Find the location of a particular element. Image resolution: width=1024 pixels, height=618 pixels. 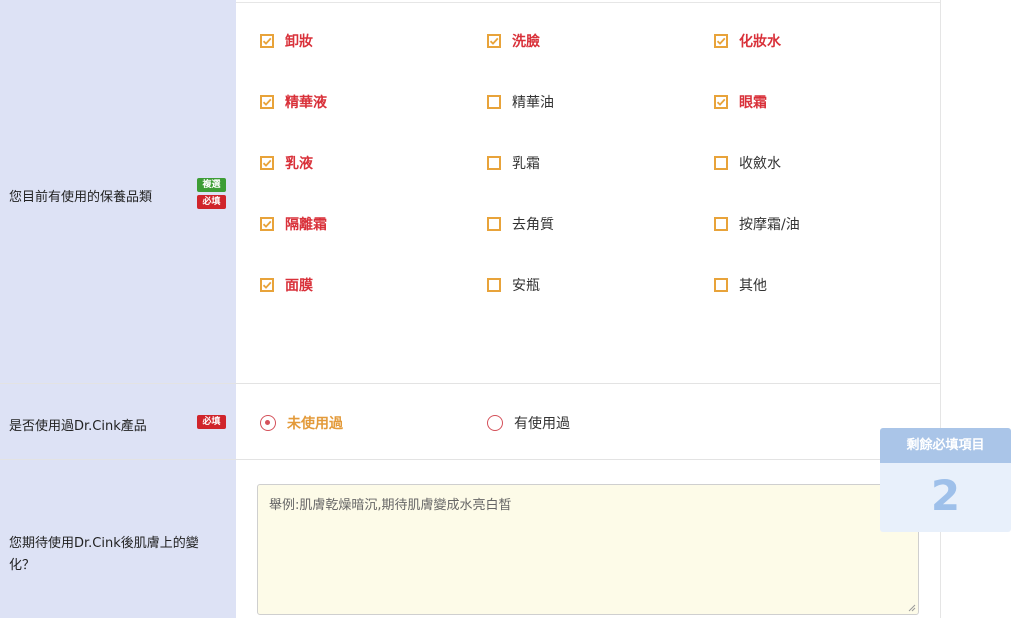

checkbox-option: 精華液 is located at coordinates (293, 102).